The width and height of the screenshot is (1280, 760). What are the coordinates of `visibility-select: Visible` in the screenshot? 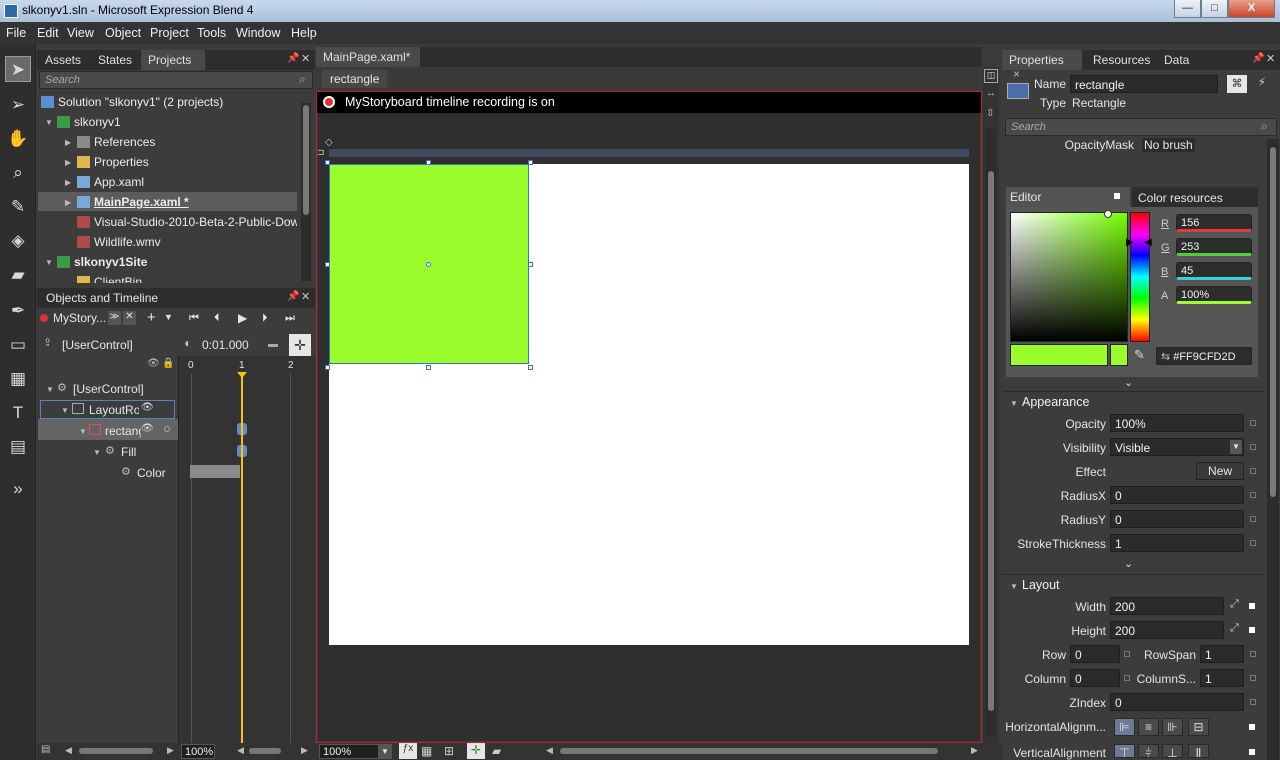 It's located at (1177, 447).